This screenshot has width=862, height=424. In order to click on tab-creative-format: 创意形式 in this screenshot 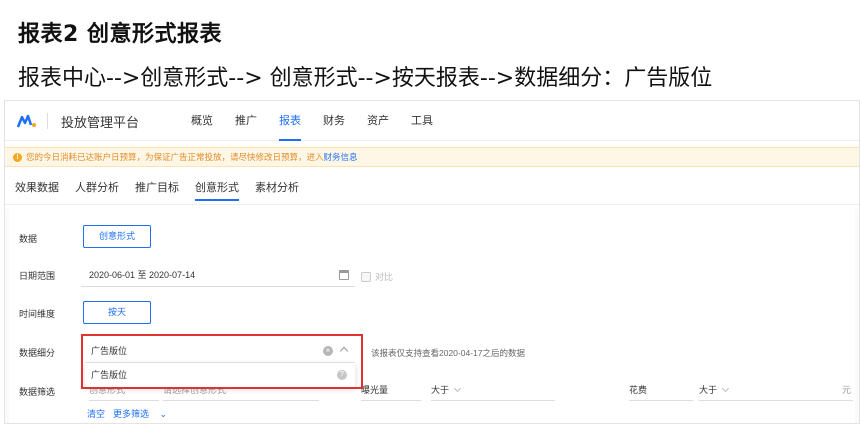, I will do `click(217, 188)`.